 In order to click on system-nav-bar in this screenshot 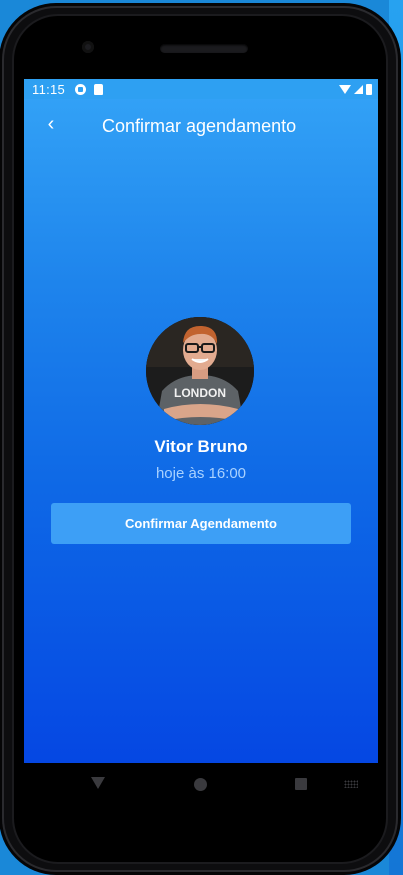, I will do `click(201, 786)`.